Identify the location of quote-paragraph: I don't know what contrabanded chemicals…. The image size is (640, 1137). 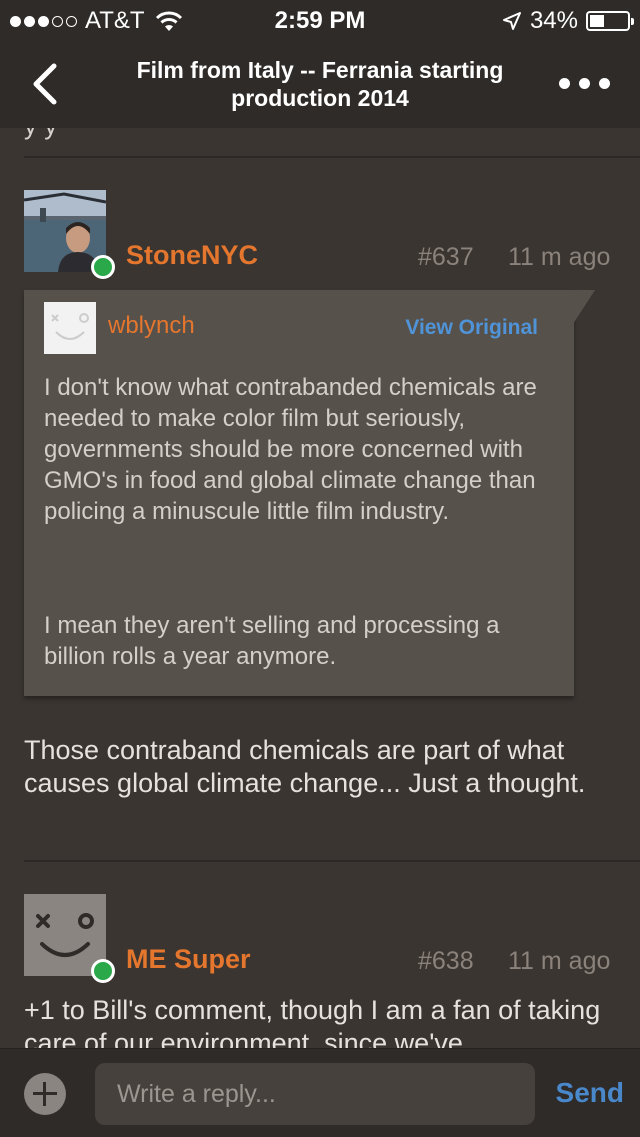
(290, 449).